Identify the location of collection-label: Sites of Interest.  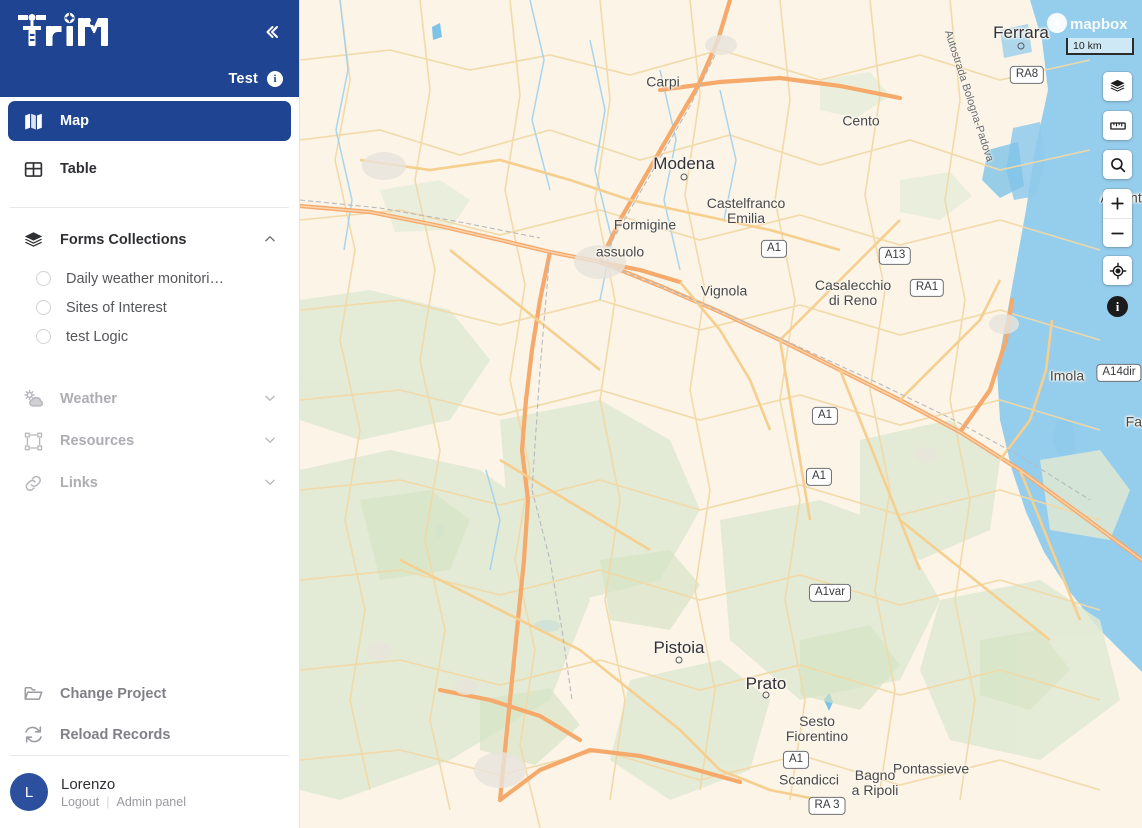
(116, 307).